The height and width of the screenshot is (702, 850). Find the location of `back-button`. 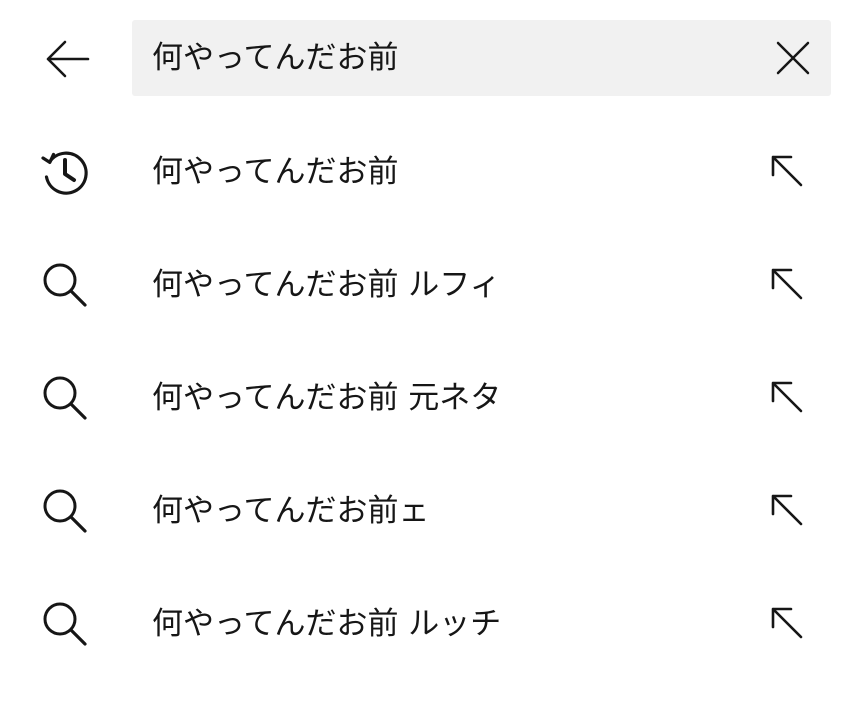

back-button is located at coordinates (67, 59).